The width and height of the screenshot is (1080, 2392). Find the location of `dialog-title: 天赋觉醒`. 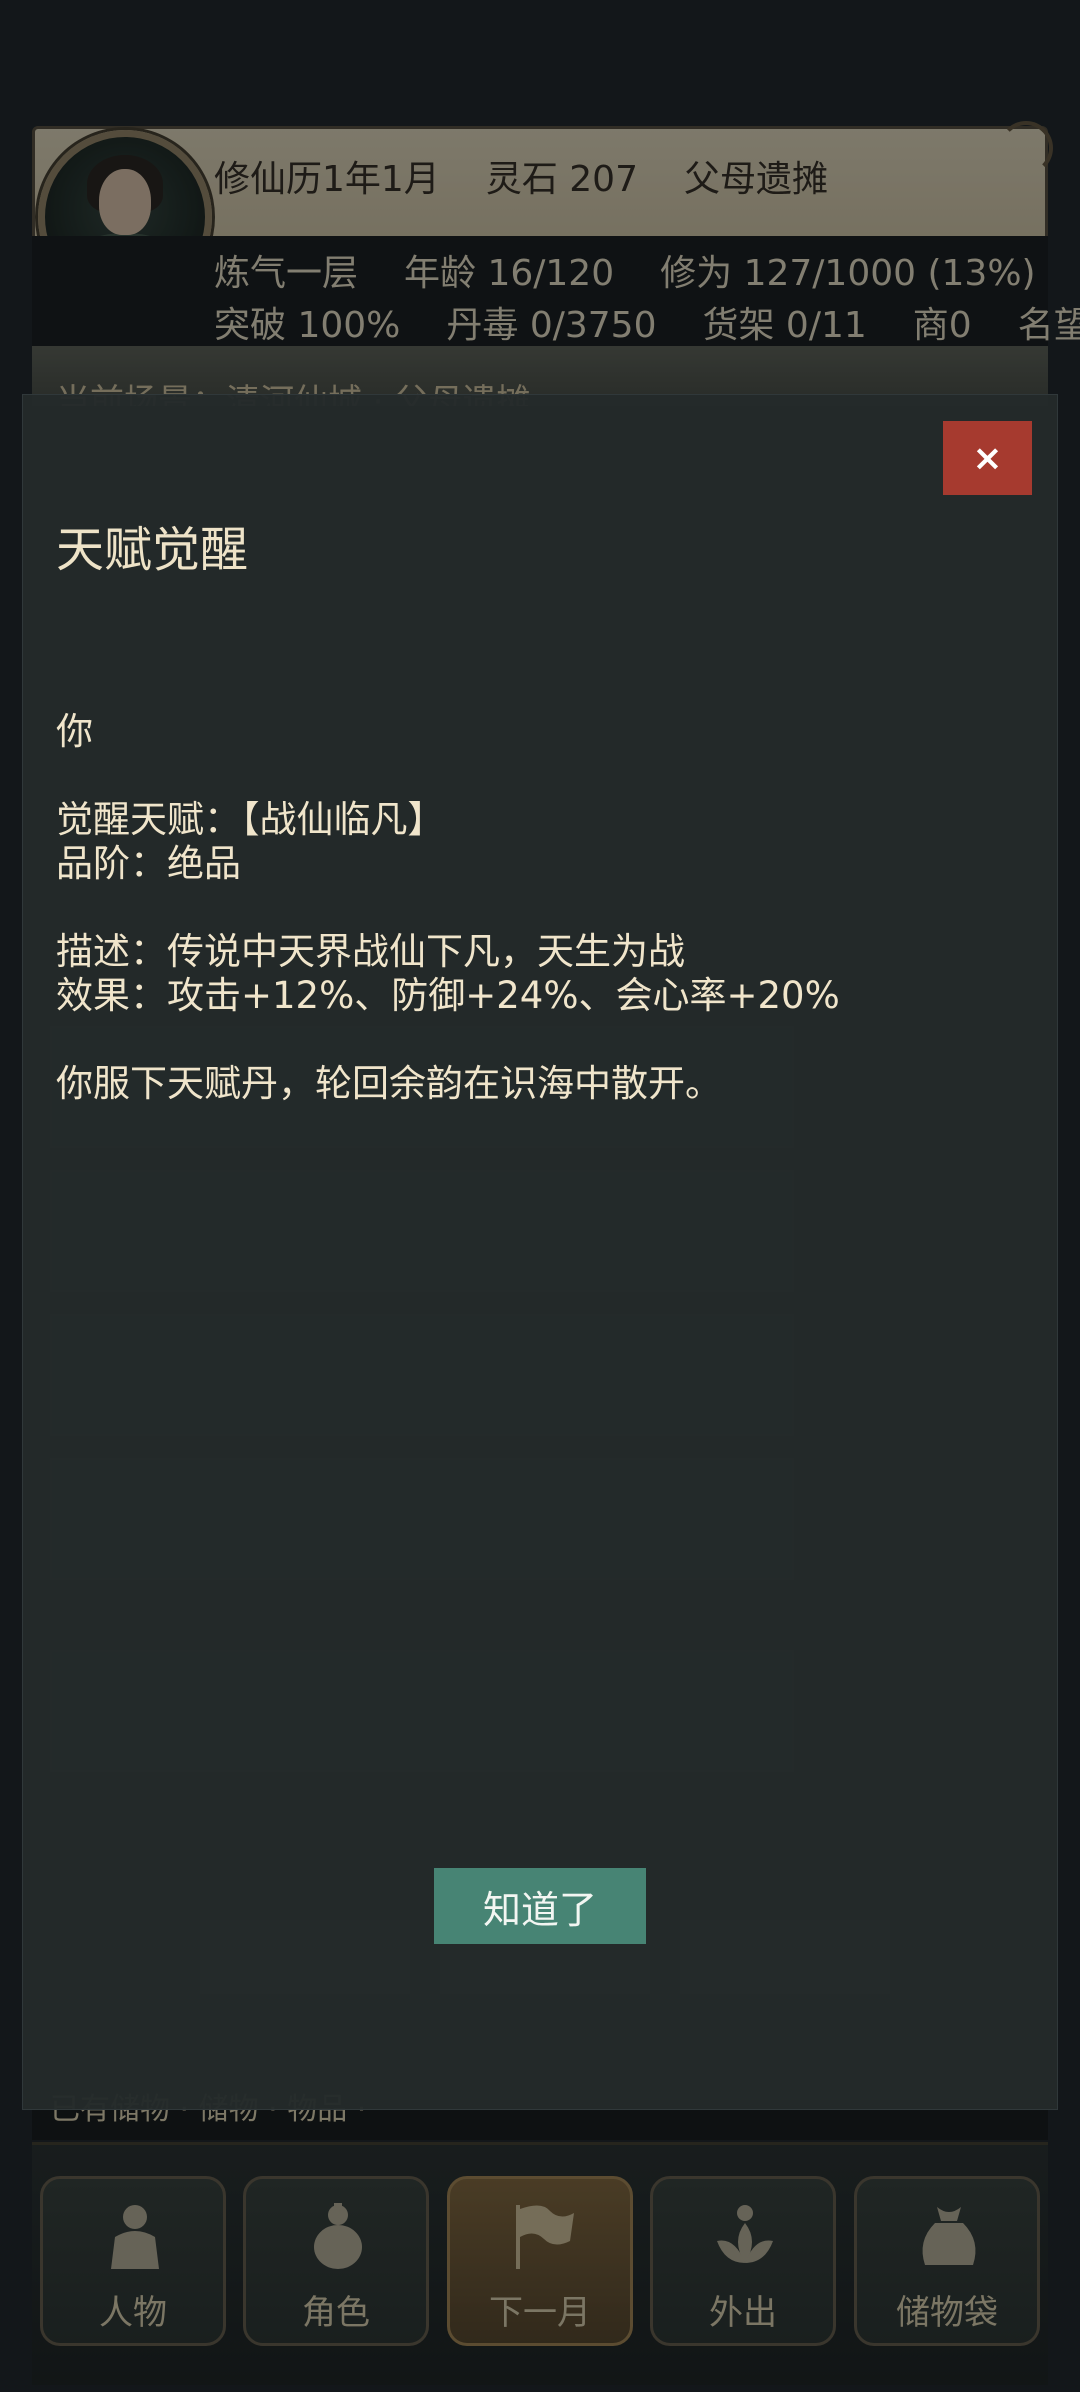

dialog-title: 天赋觉醒 is located at coordinates (152, 550).